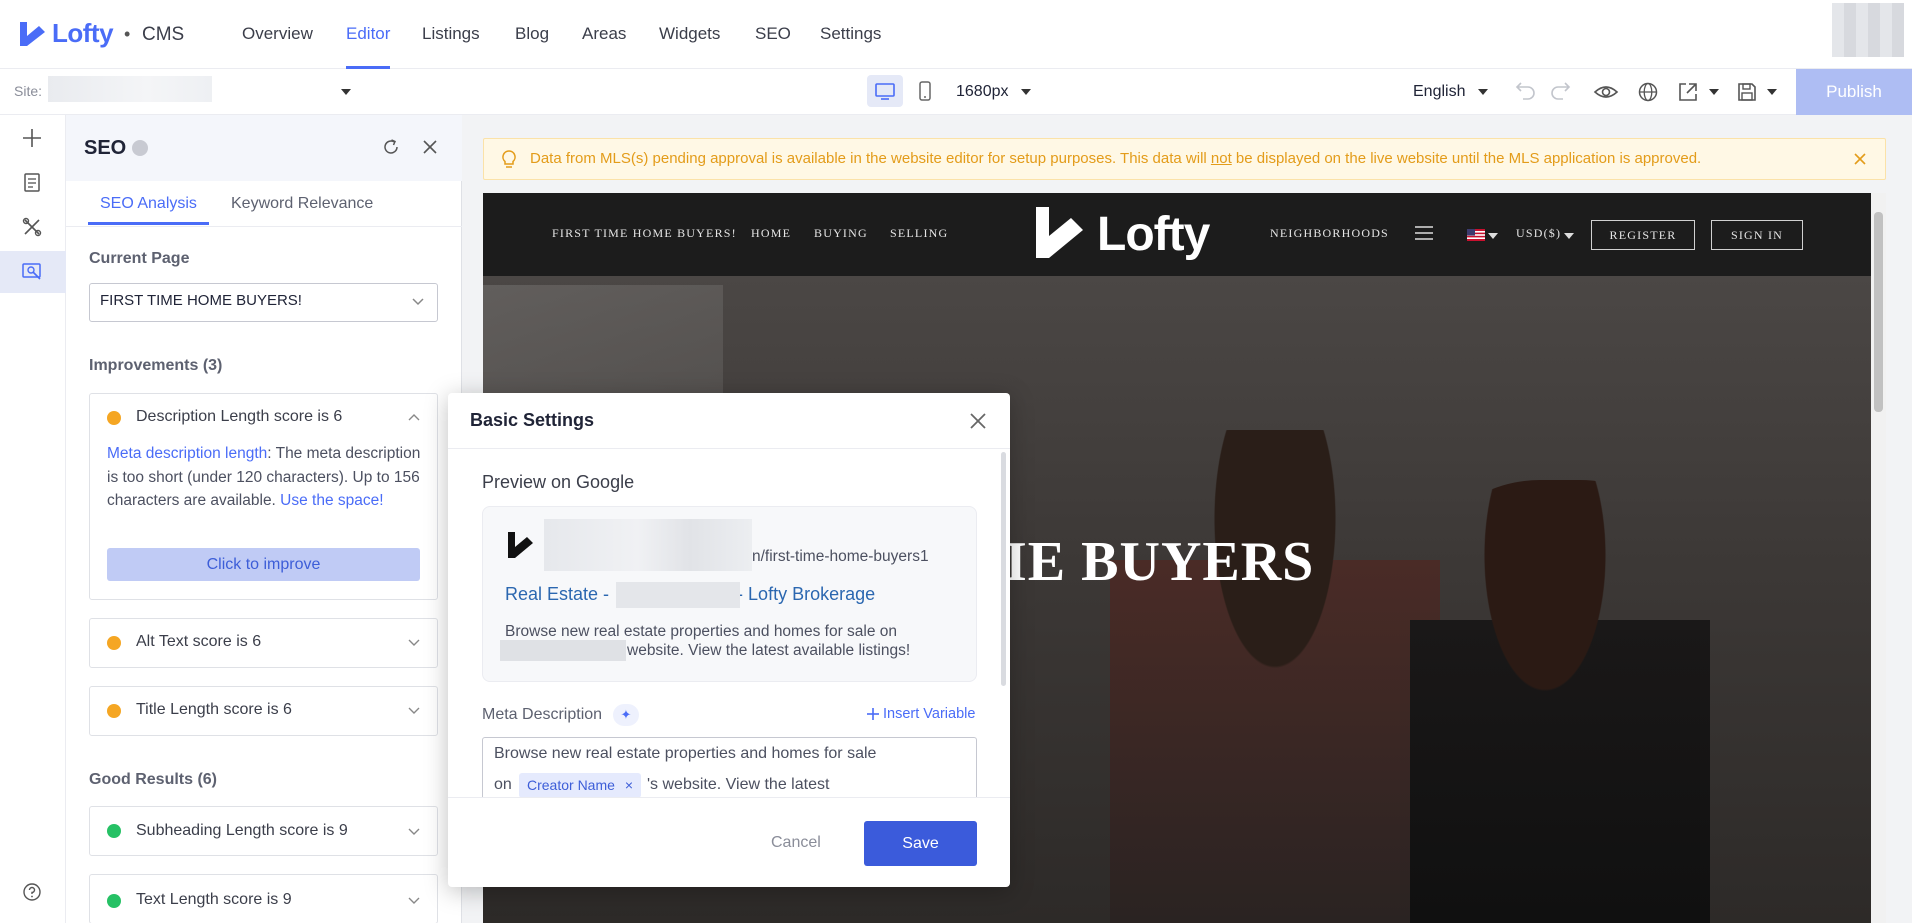  Describe the element at coordinates (33, 34) in the screenshot. I see `lofty-logo-icon` at that location.